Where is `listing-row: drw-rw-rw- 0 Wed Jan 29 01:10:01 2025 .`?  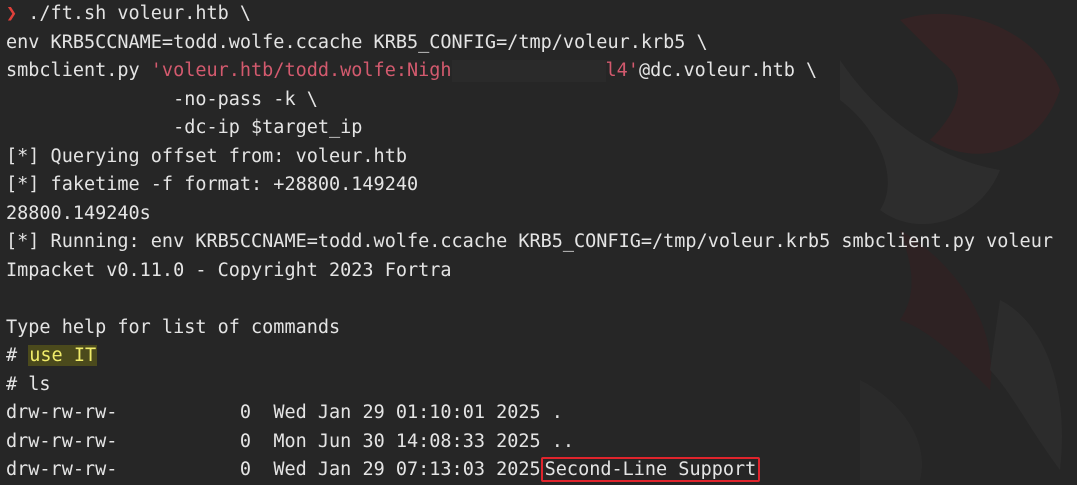
listing-row: drw-rw-rw- 0 Wed Jan 29 01:10:01 2025 . is located at coordinates (529, 413).